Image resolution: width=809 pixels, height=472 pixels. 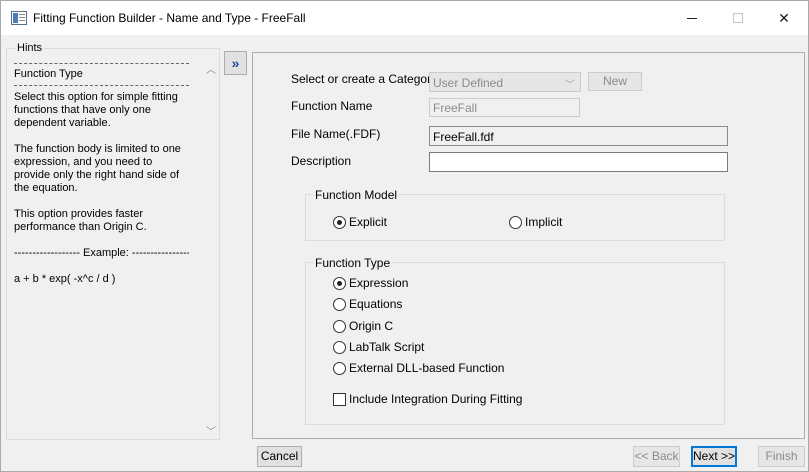 I want to click on category-label: Select or create a Category, so click(x=364, y=79).